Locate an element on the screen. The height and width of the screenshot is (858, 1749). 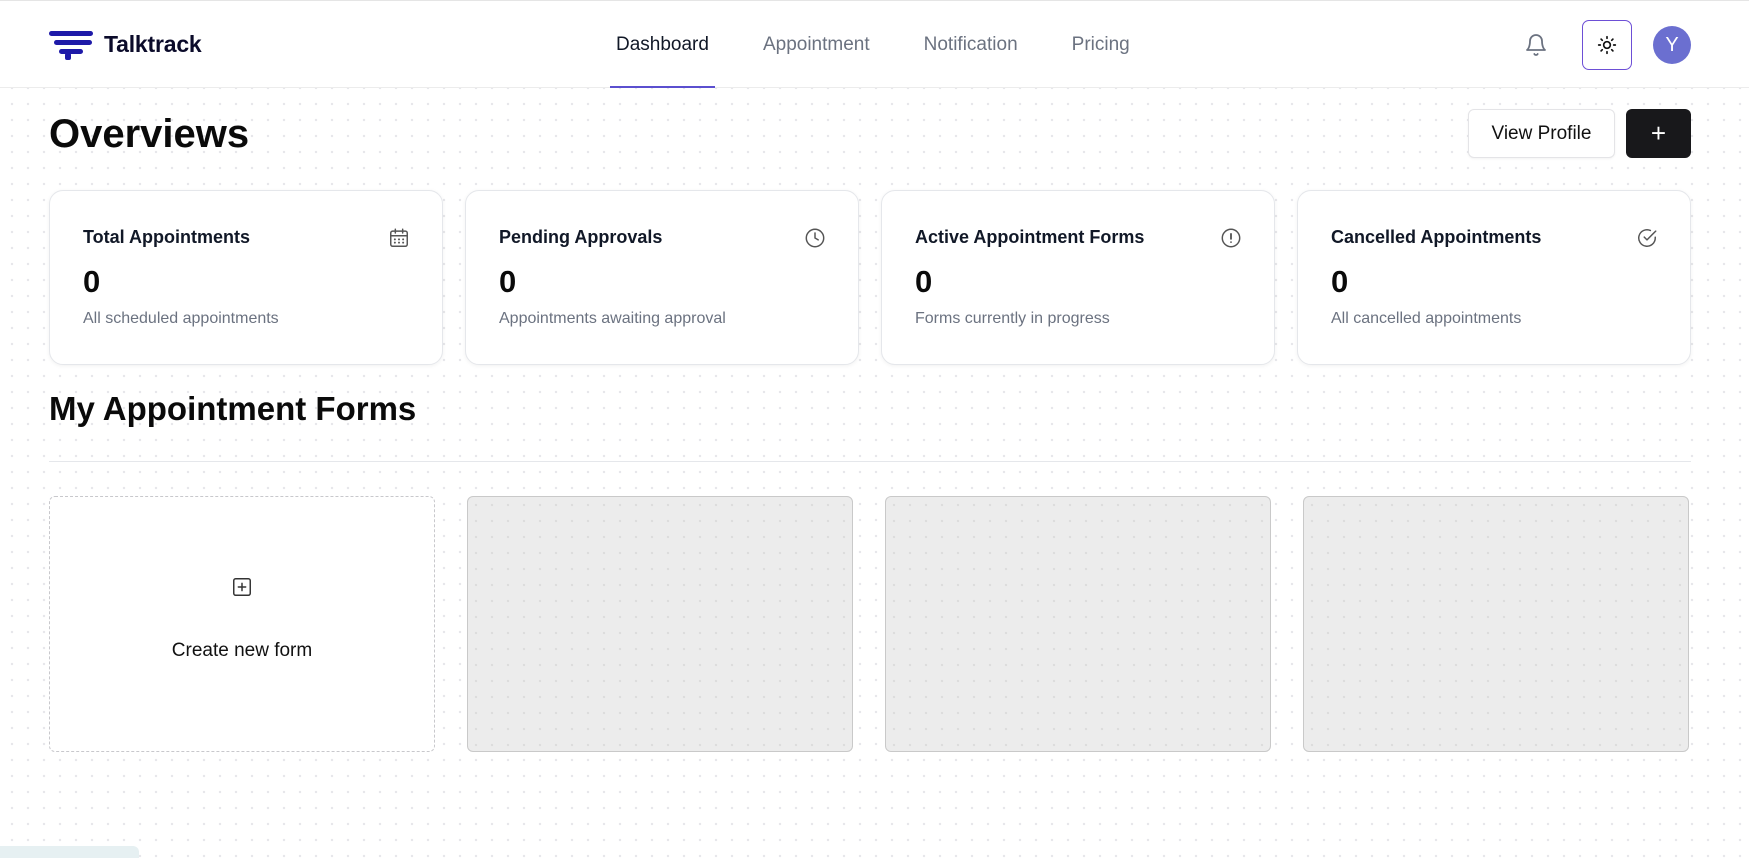
alert-circle-icon is located at coordinates (1231, 238).